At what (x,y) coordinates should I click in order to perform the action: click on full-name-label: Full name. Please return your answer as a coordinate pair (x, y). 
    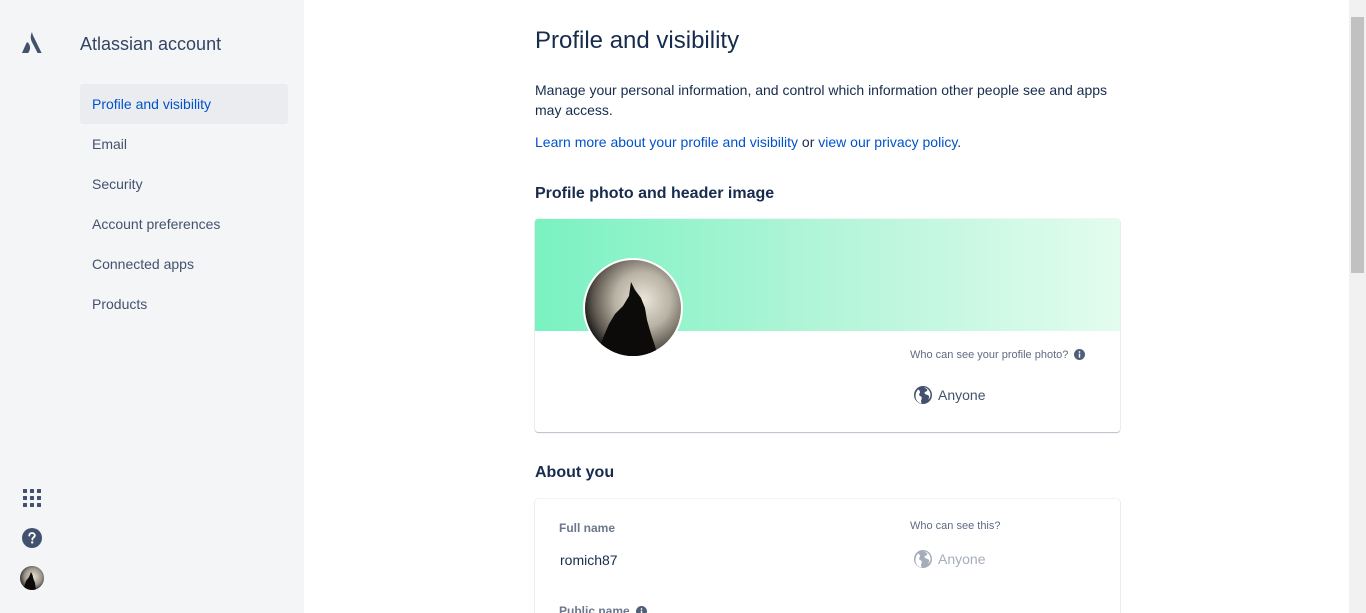
    Looking at the image, I should click on (587, 528).